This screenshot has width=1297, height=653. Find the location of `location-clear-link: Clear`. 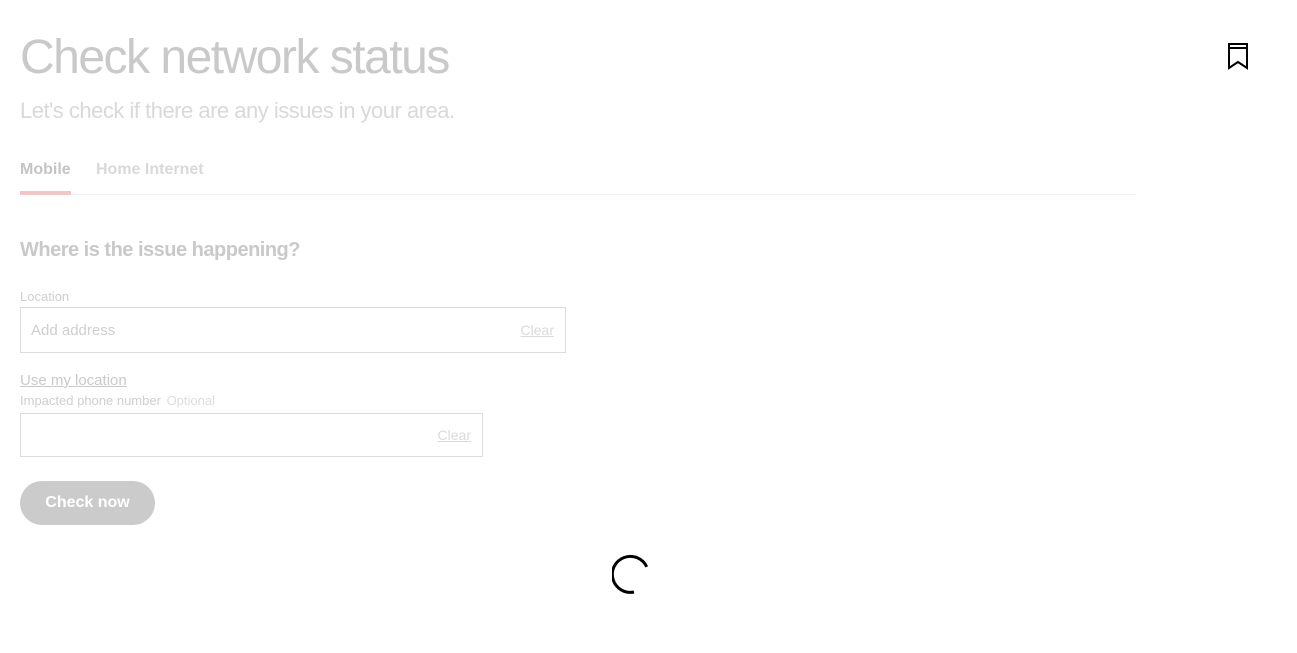

location-clear-link: Clear is located at coordinates (537, 330).